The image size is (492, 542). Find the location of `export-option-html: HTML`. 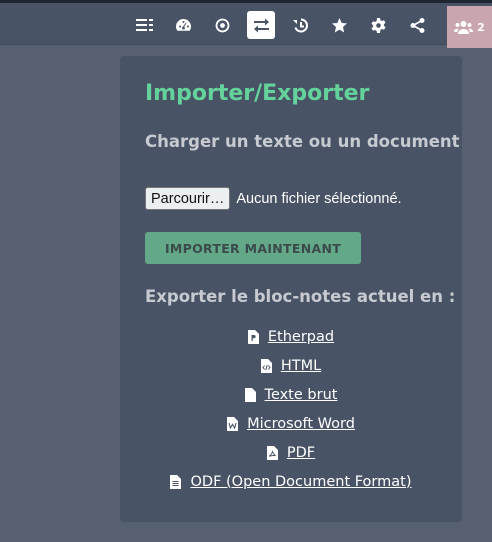

export-option-html: HTML is located at coordinates (291, 365).